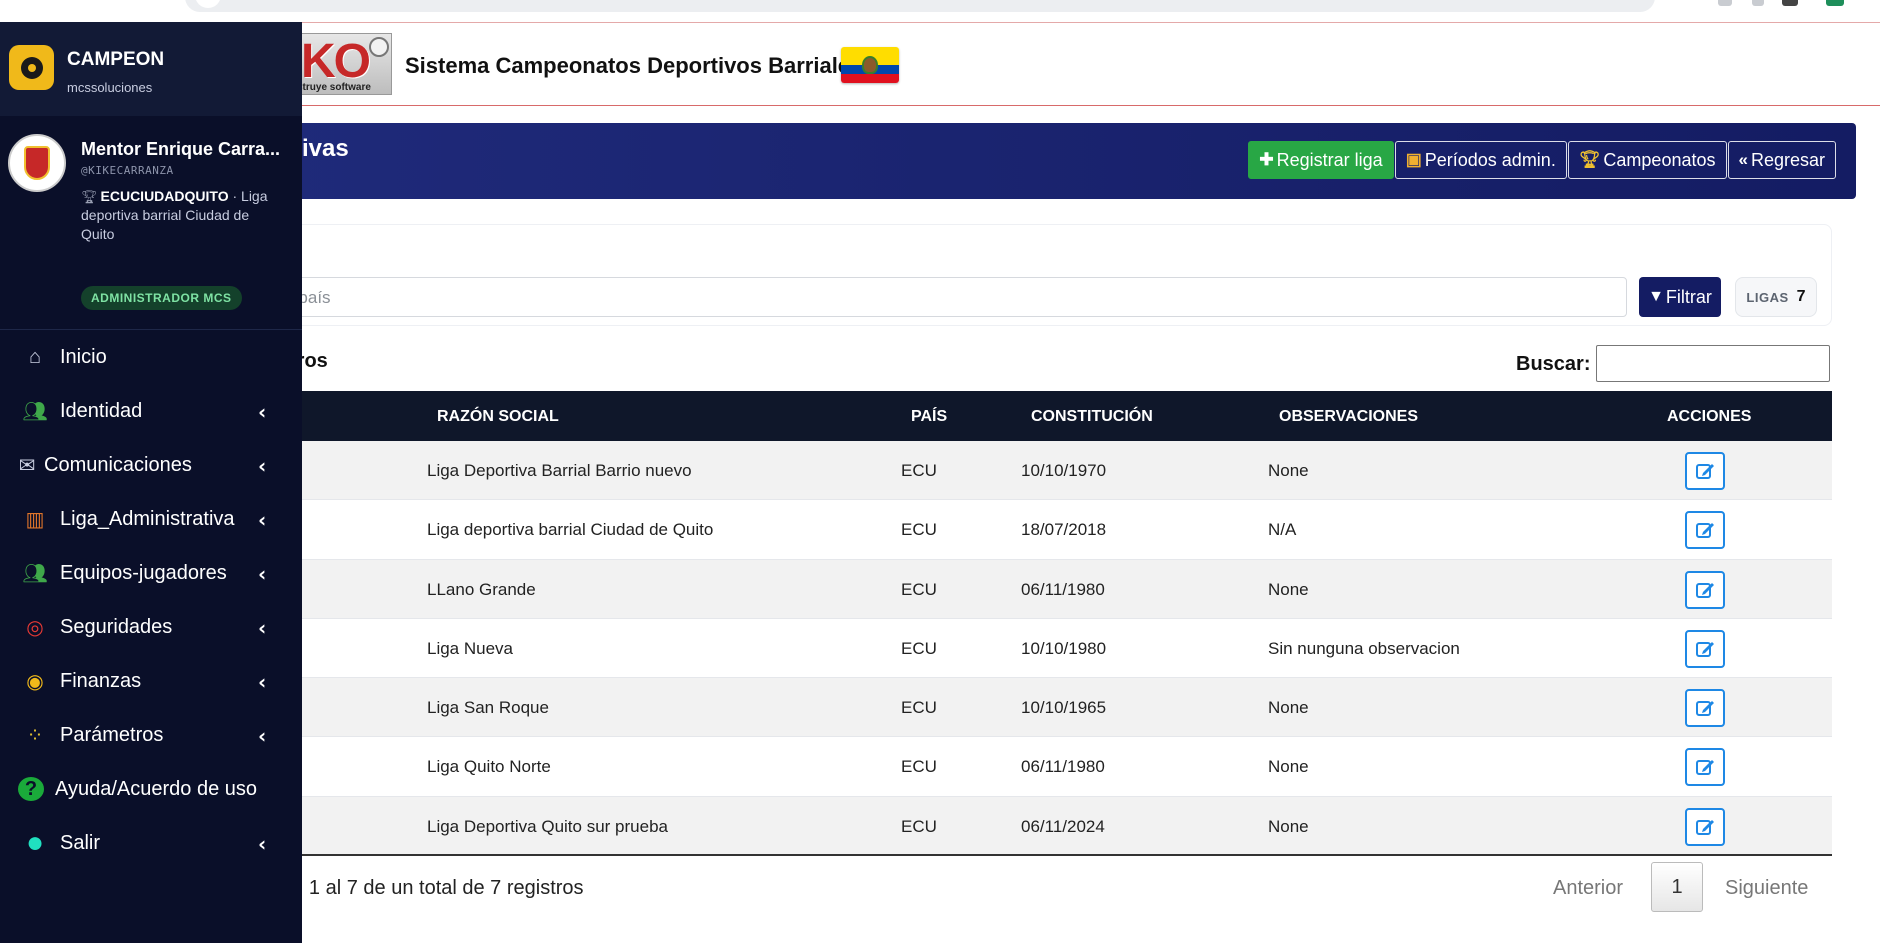 This screenshot has width=1880, height=943. What do you see at coordinates (1743, 159) in the screenshot?
I see `double-chevron-left-icon: «` at bounding box center [1743, 159].